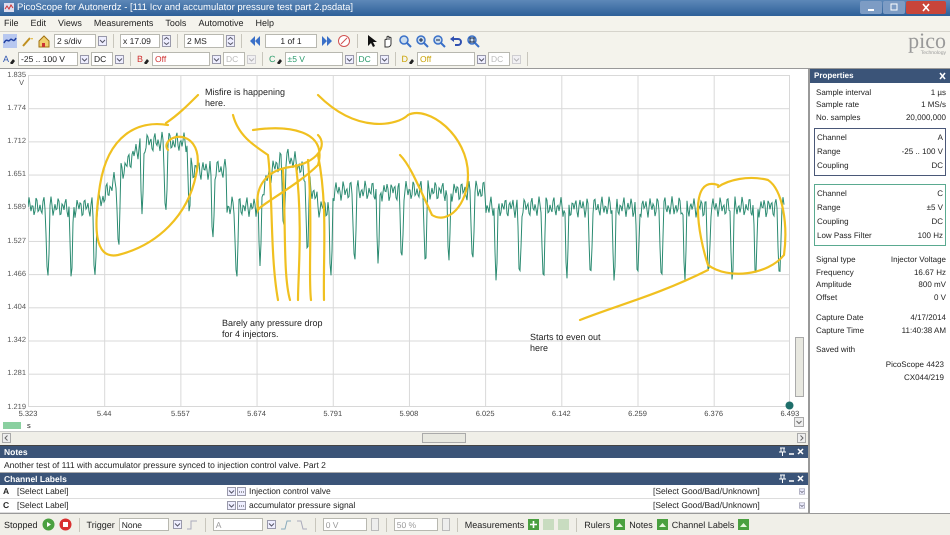 This screenshot has height=535, width=950. I want to click on waveform-icon, so click(10, 41).